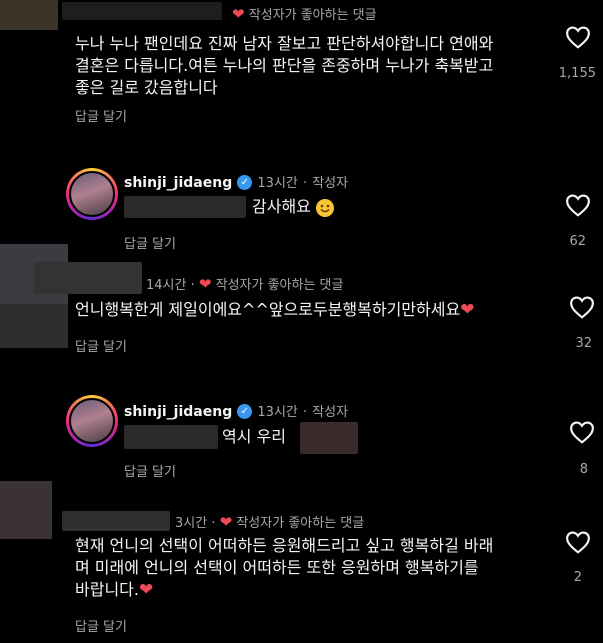  I want to click on comment-header: 14시간 · ❤ 작성자가 좋아하는 댓글, so click(245, 284).